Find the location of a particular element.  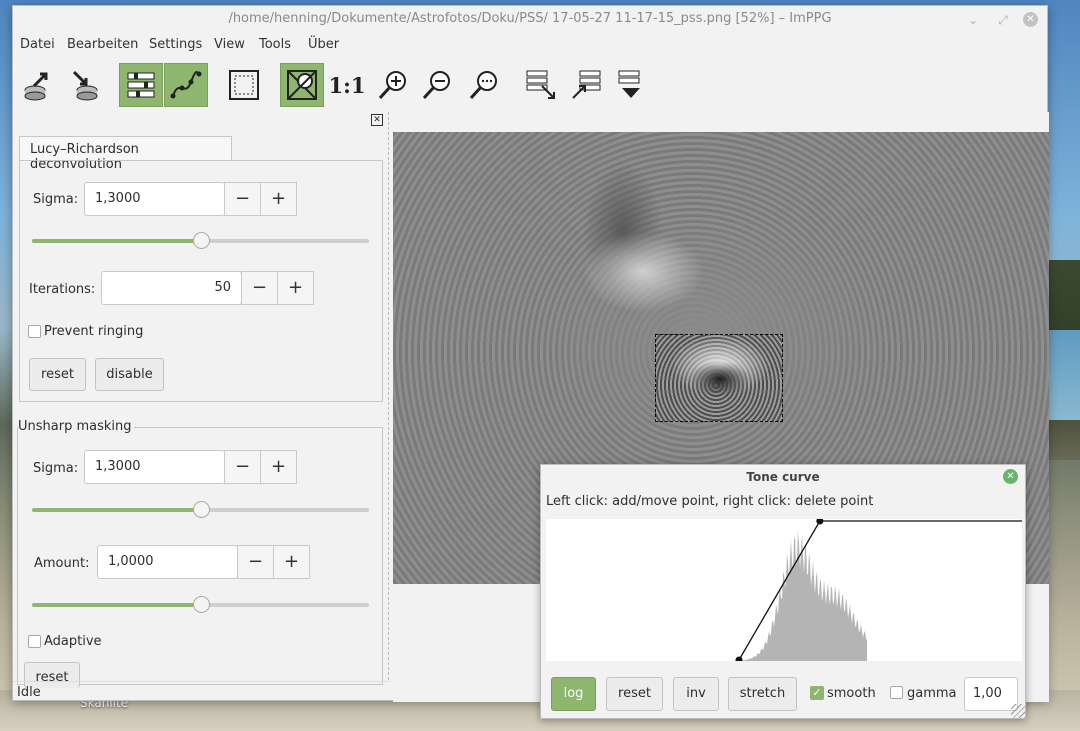

fit-window-button is located at coordinates (244, 85).